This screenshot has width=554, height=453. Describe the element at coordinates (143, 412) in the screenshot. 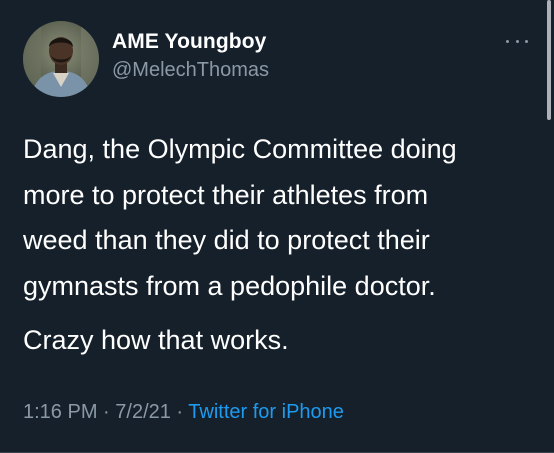

I see `tweet-date: 7/2/21` at that location.